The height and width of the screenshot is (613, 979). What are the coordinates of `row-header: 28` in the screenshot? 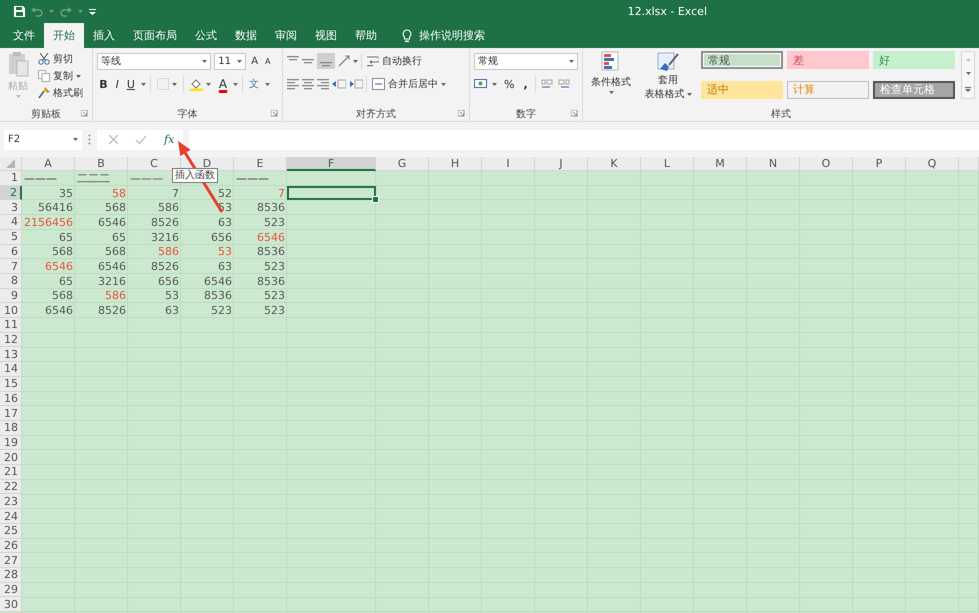 It's located at (11, 575).